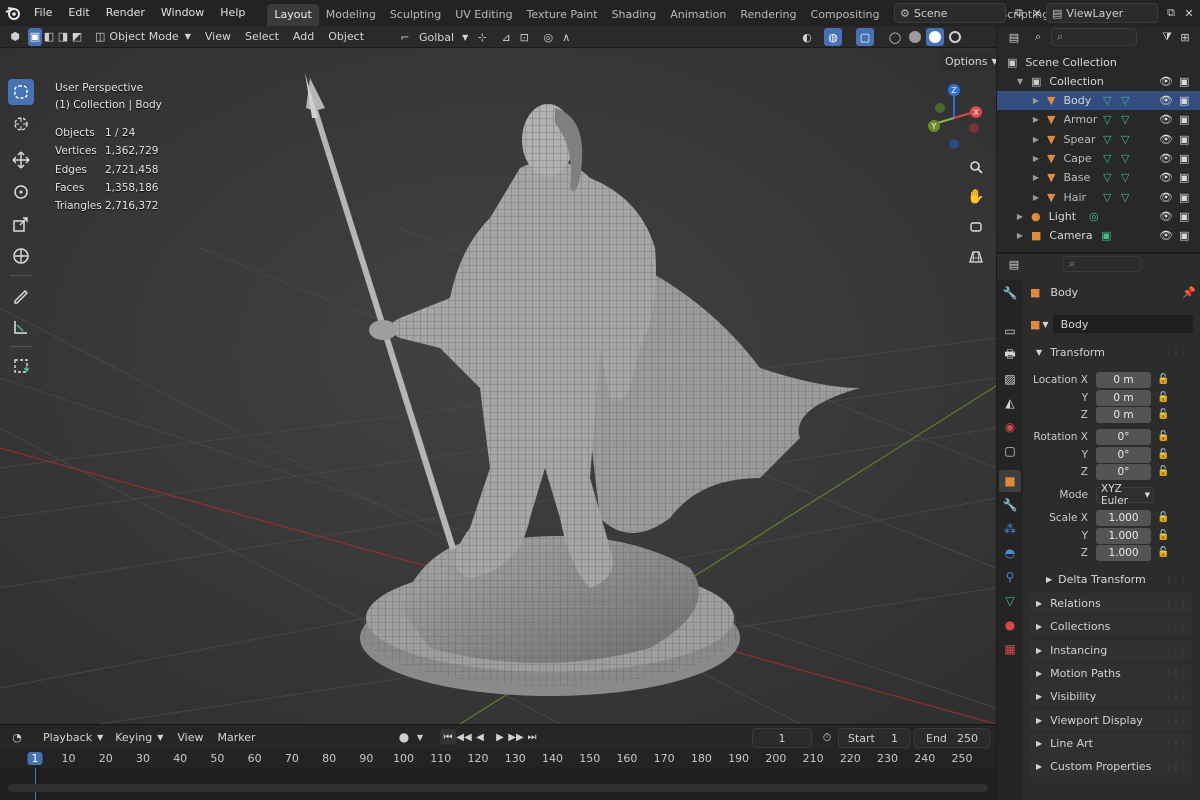 The width and height of the screenshot is (1200, 800). I want to click on snap-target-icon: ⊡, so click(524, 37).